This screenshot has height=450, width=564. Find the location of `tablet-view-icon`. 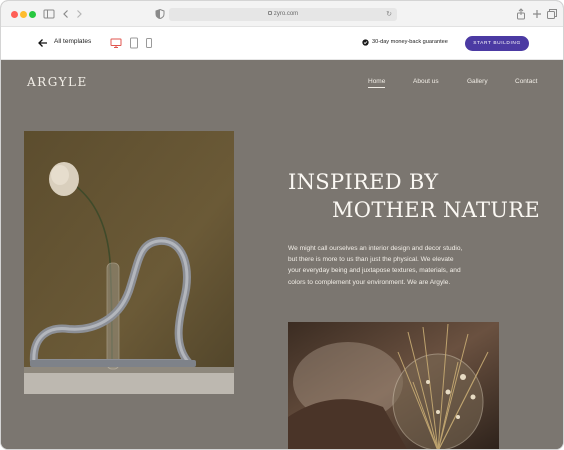

tablet-view-icon is located at coordinates (134, 43).